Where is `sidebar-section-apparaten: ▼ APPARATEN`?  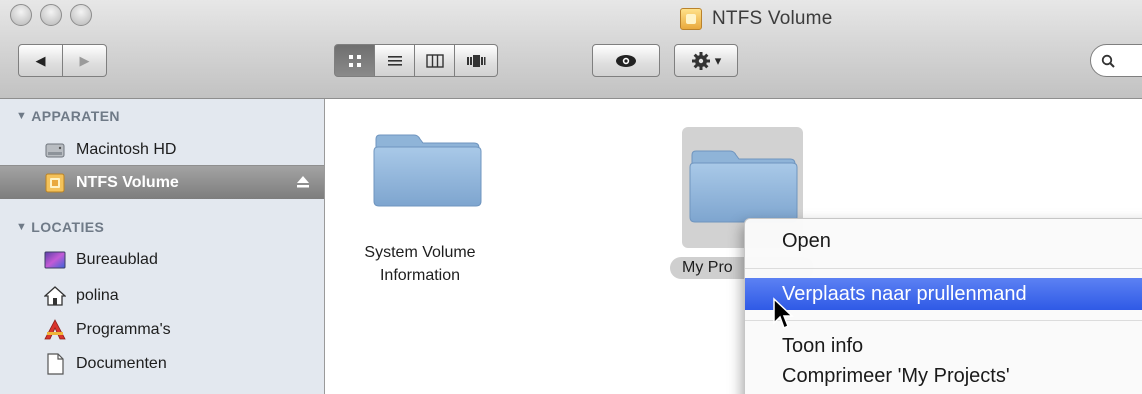 sidebar-section-apparaten: ▼ APPARATEN is located at coordinates (68, 116).